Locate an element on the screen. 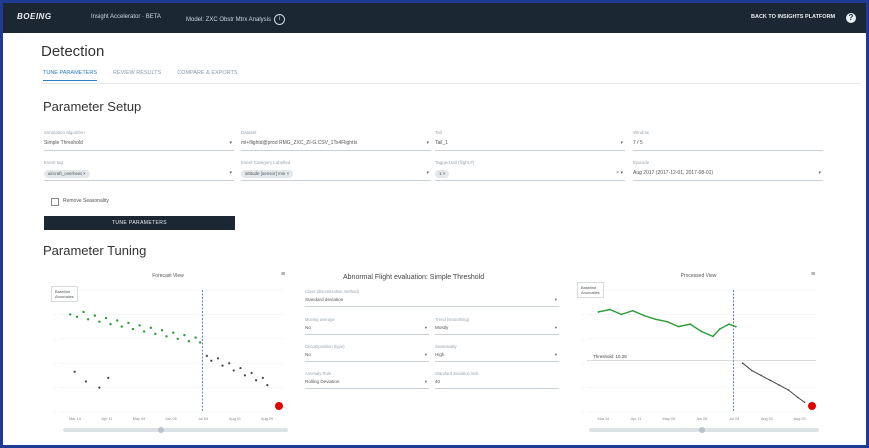 This screenshot has height=448, width=869. model-name-label: Model: ZXC Obstr Mtrx Analysis is located at coordinates (229, 19).